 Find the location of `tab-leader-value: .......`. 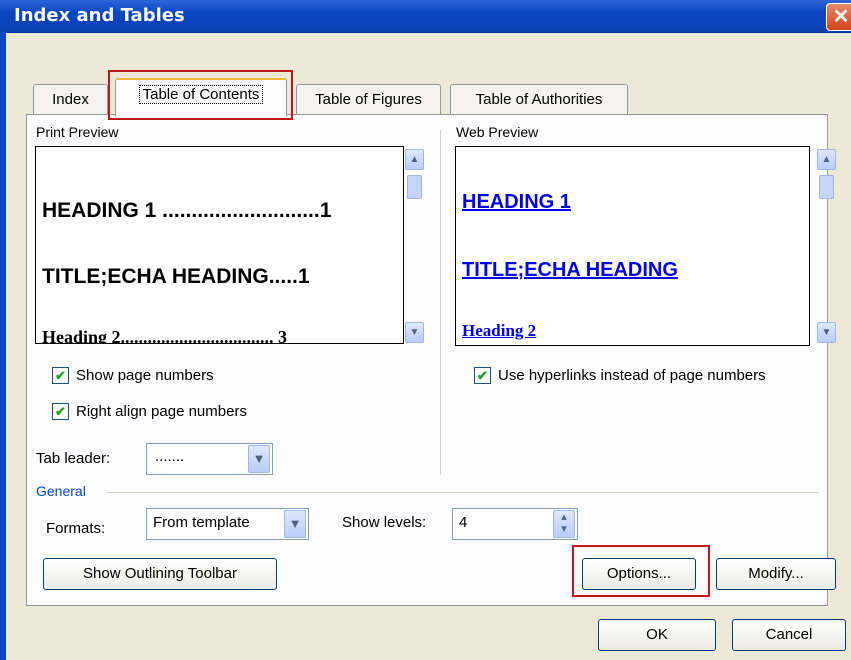

tab-leader-value: ....... is located at coordinates (170, 456).